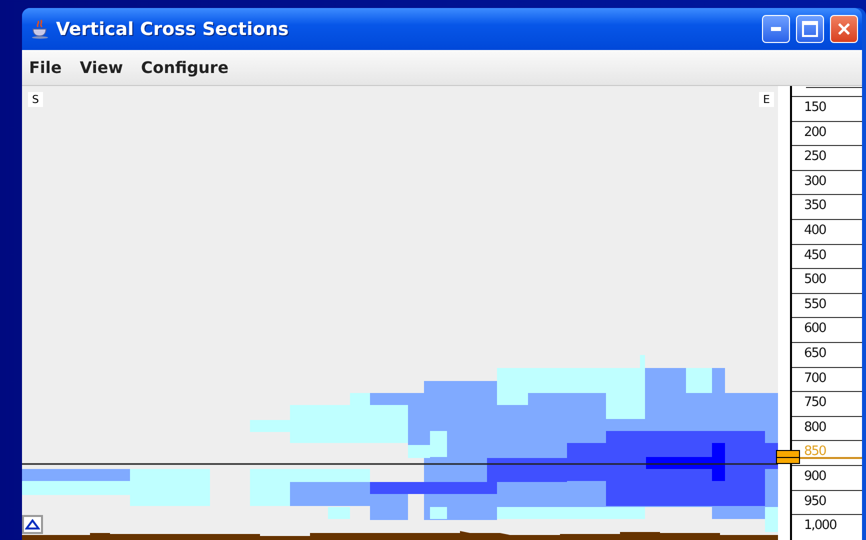 This screenshot has height=540, width=866. I want to click on menu-item: File, so click(45, 67).